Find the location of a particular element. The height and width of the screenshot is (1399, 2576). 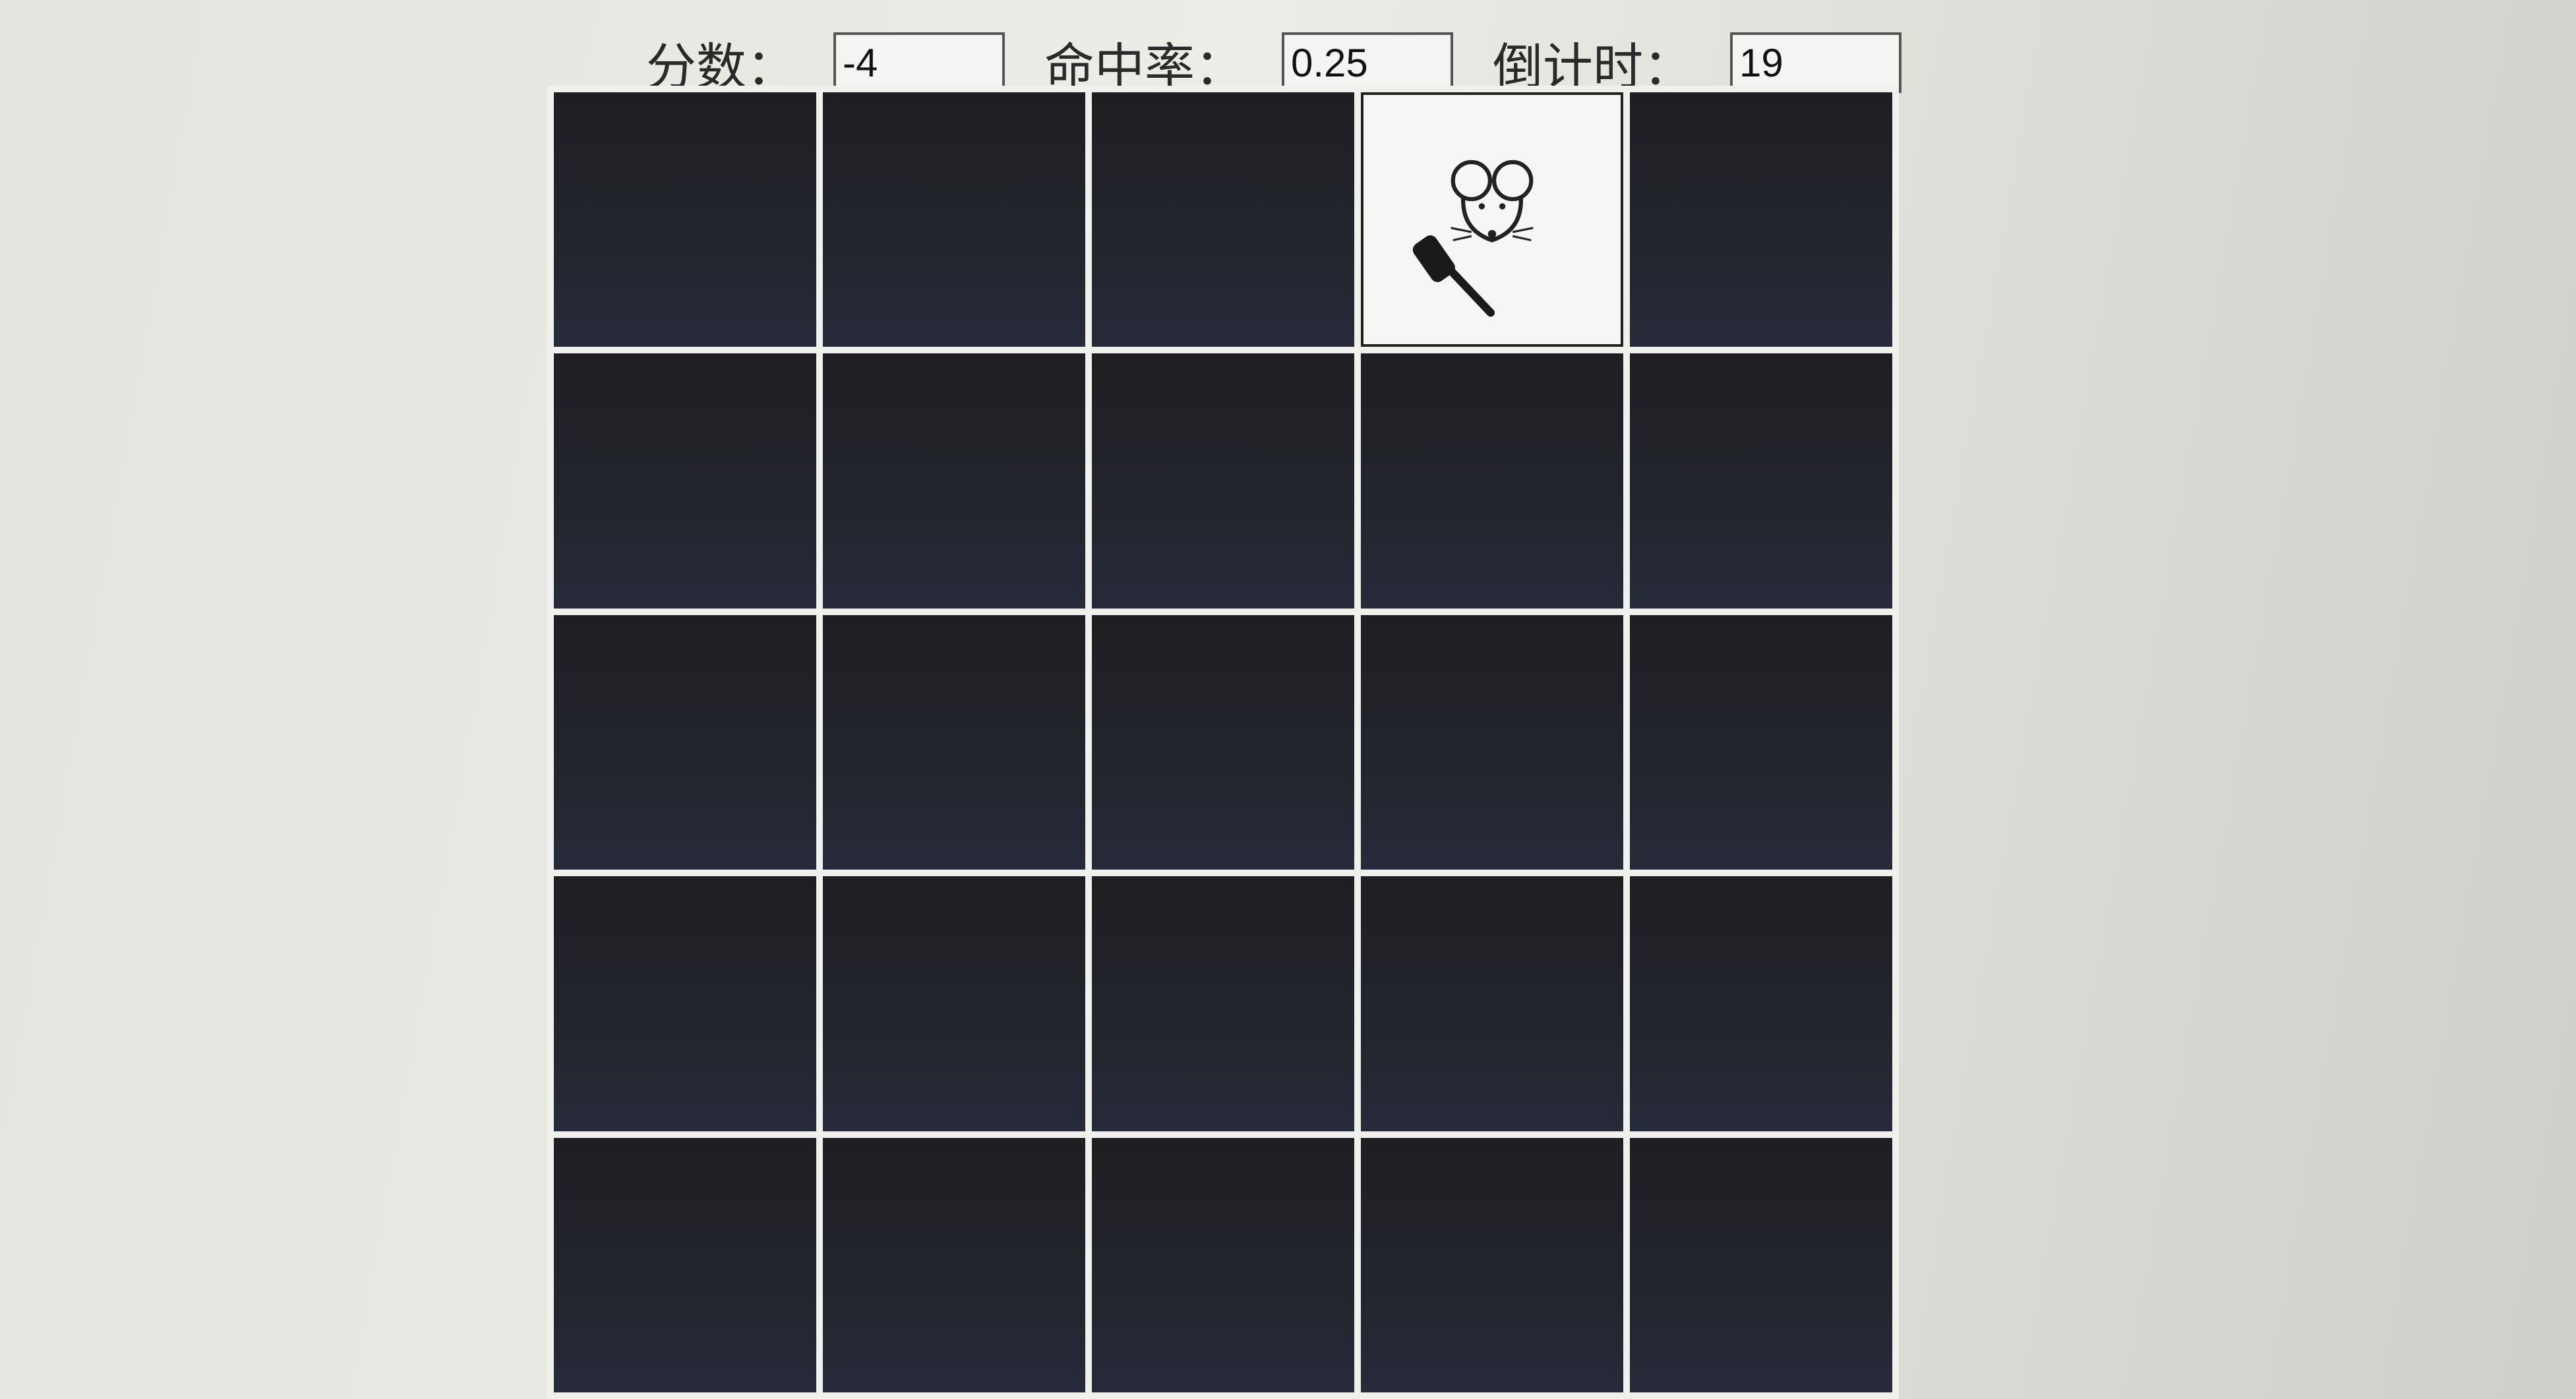

board-cell-r5-c3 is located at coordinates (1223, 1264).